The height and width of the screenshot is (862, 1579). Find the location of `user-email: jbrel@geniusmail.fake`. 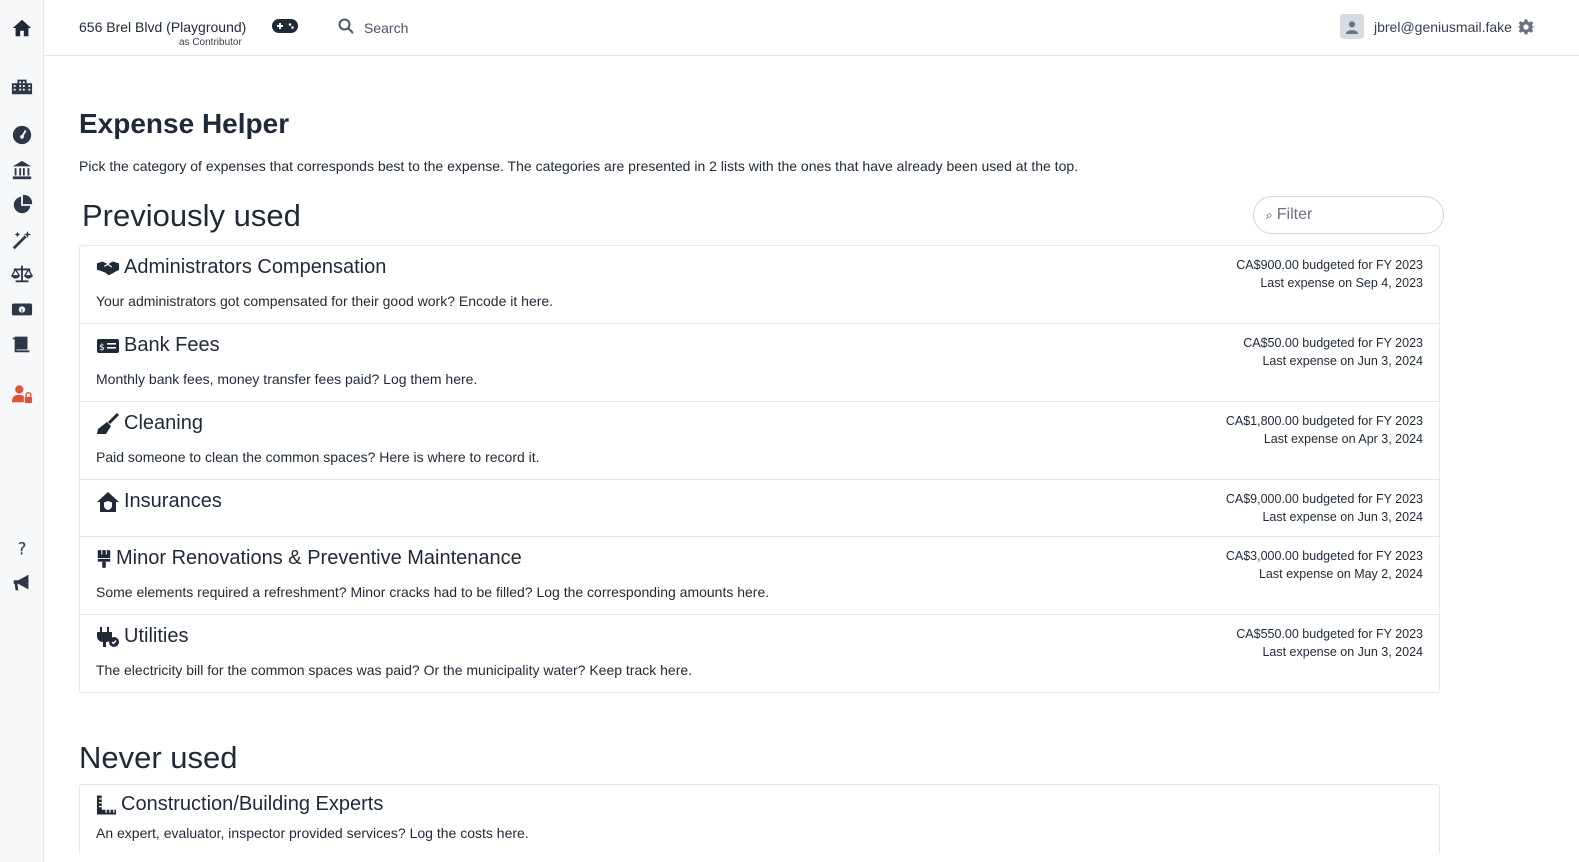

user-email: jbrel@geniusmail.fake is located at coordinates (1443, 27).